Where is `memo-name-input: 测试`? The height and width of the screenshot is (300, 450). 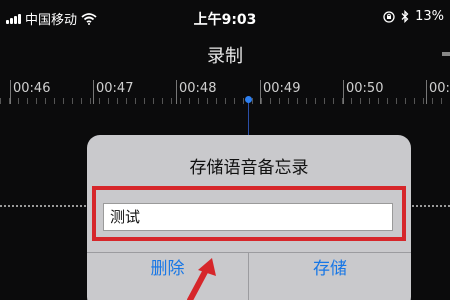 memo-name-input: 测试 is located at coordinates (248, 217).